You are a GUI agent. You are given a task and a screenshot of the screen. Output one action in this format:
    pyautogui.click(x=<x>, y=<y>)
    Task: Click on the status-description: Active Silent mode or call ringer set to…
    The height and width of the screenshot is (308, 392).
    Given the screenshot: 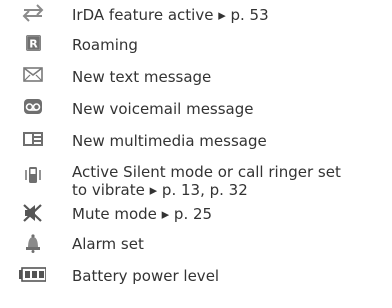 What is the action you would take?
    pyautogui.click(x=231, y=181)
    